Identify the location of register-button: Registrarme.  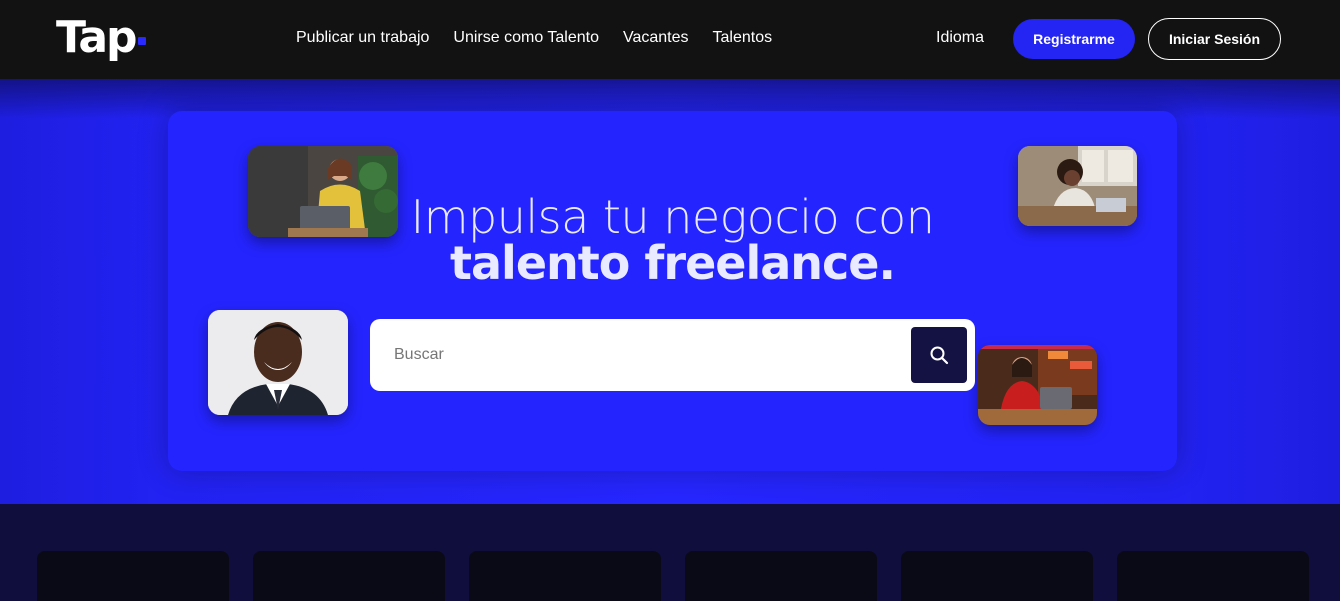
(1074, 39).